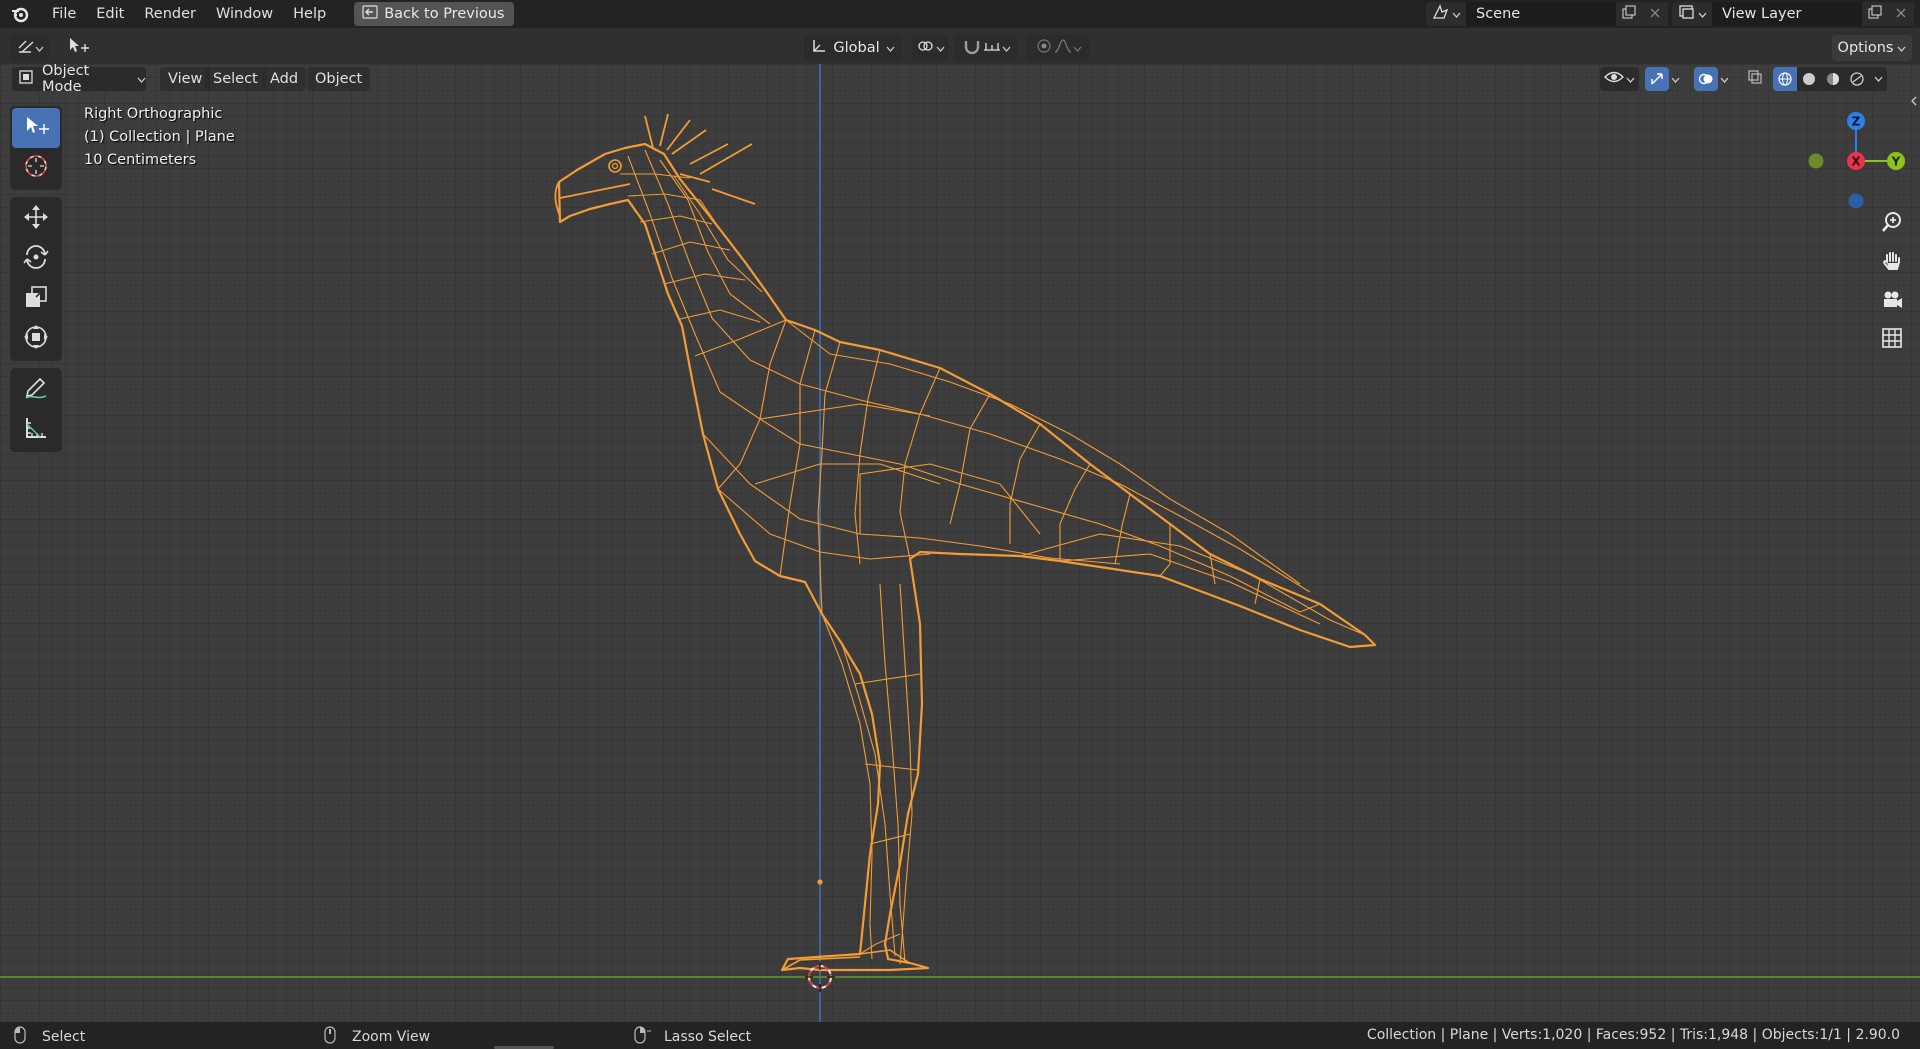 The image size is (1920, 1049). Describe the element at coordinates (1662, 79) in the screenshot. I see `gizmos-toggle` at that location.